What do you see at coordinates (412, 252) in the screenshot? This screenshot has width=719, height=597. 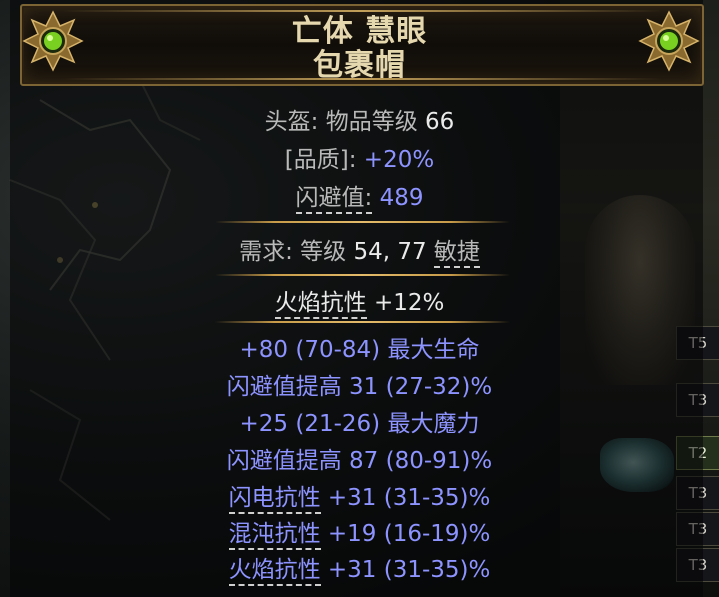 I see `req-dex-value: 77` at bounding box center [412, 252].